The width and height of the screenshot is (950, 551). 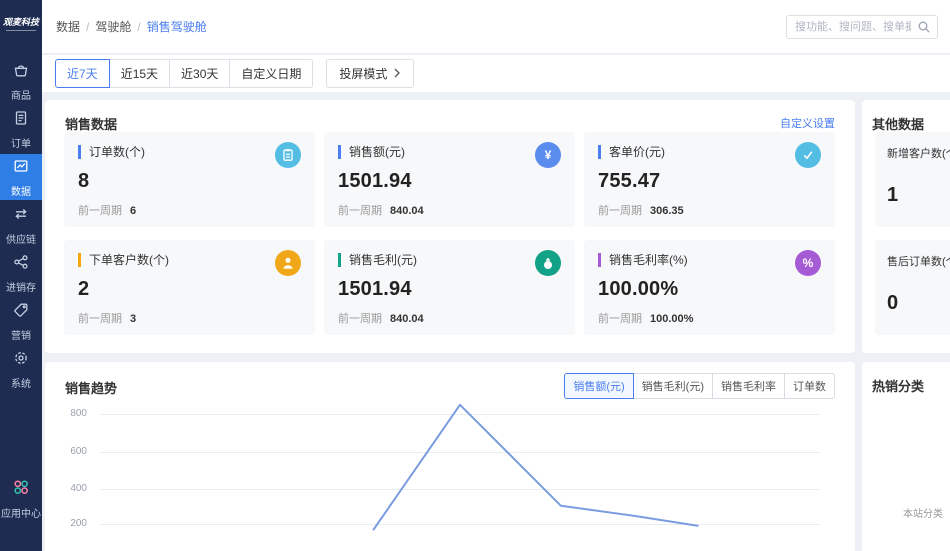 I want to click on marketing-tag-icon, so click(x=21, y=312).